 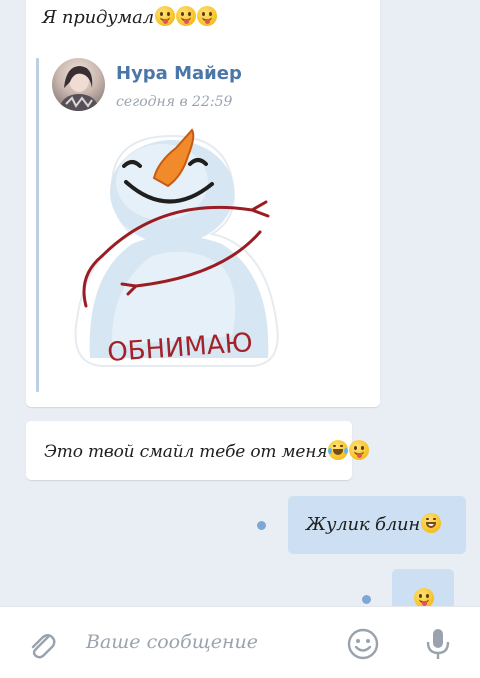 What do you see at coordinates (172, 642) in the screenshot?
I see `message-input: Ваше сообщение` at bounding box center [172, 642].